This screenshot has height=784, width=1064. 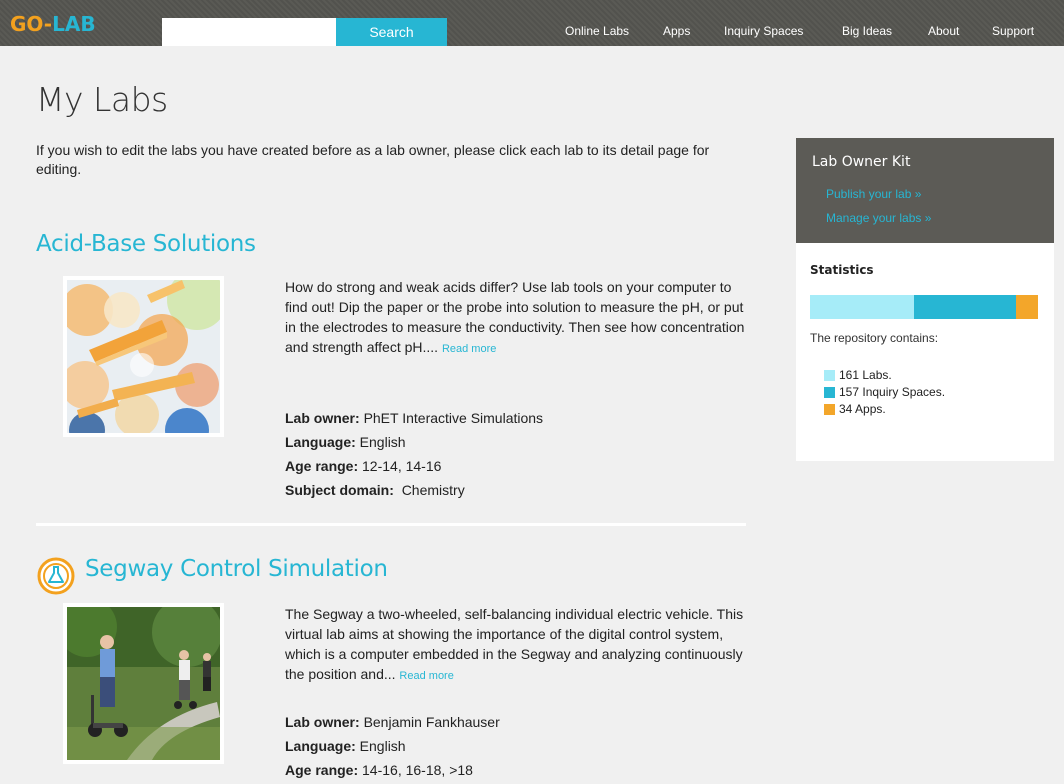 I want to click on nav-support: Support, so click(x=1013, y=31).